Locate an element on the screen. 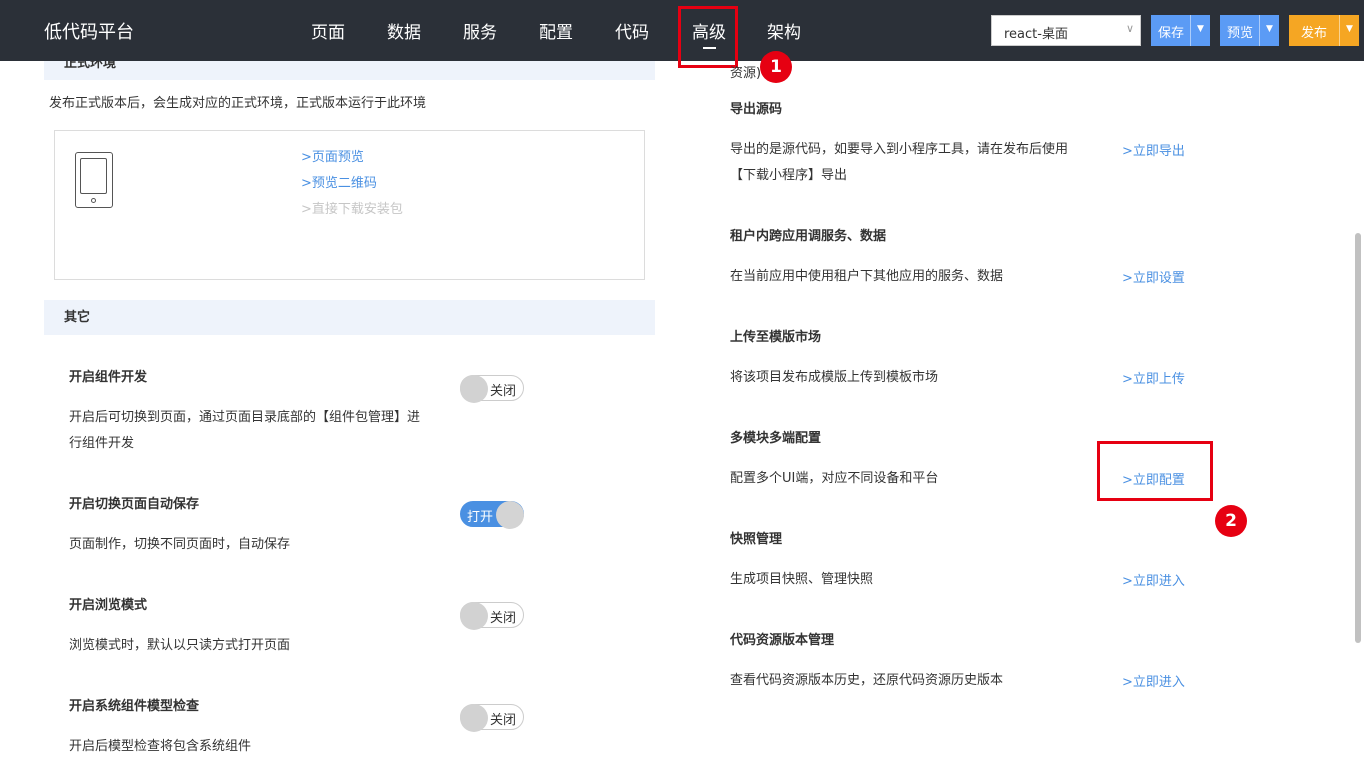 The height and width of the screenshot is (768, 1364). setting-desc-component-dev-line1: 开启后可切换到页面，通过页面目录底部的【组件包管理】进 is located at coordinates (245, 417).